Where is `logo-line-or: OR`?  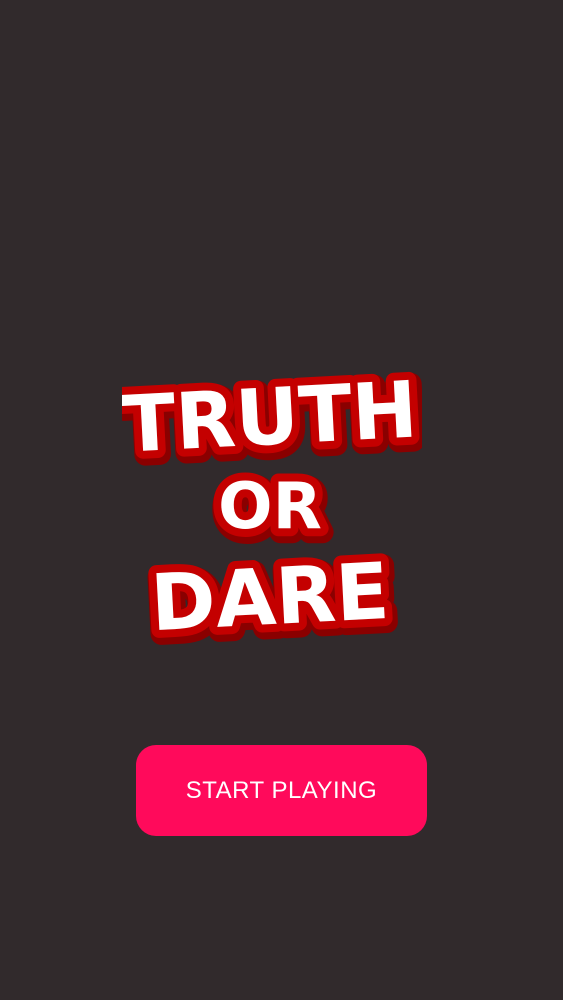 logo-line-or: OR is located at coordinates (270, 507).